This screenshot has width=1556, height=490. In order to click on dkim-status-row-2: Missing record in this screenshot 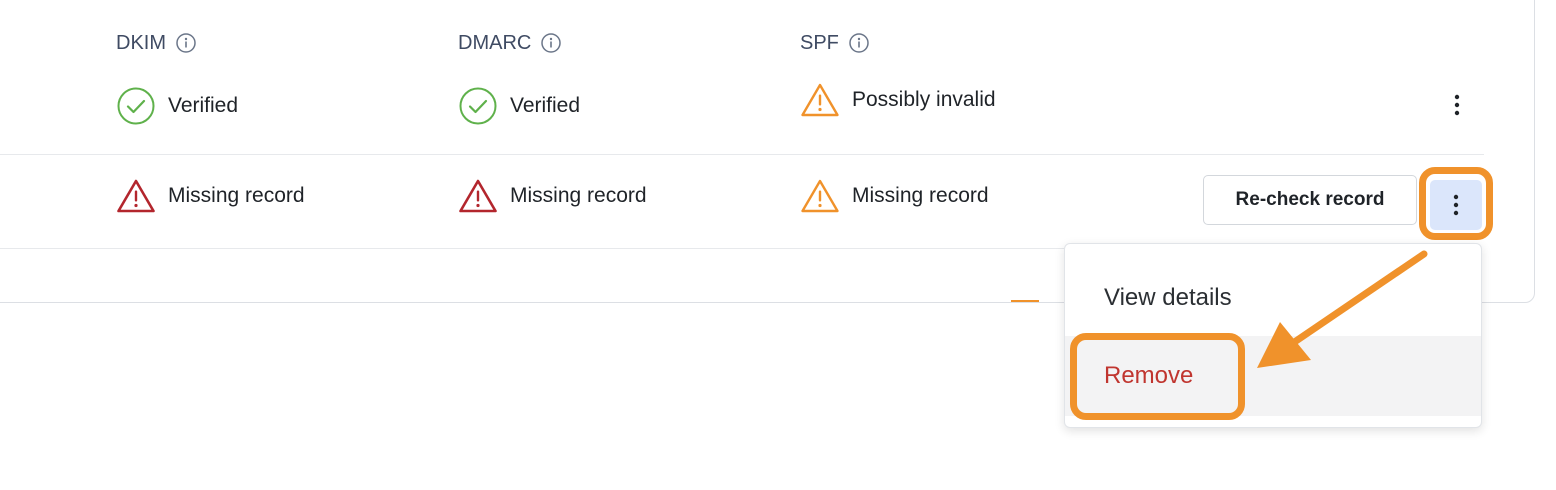, I will do `click(210, 196)`.